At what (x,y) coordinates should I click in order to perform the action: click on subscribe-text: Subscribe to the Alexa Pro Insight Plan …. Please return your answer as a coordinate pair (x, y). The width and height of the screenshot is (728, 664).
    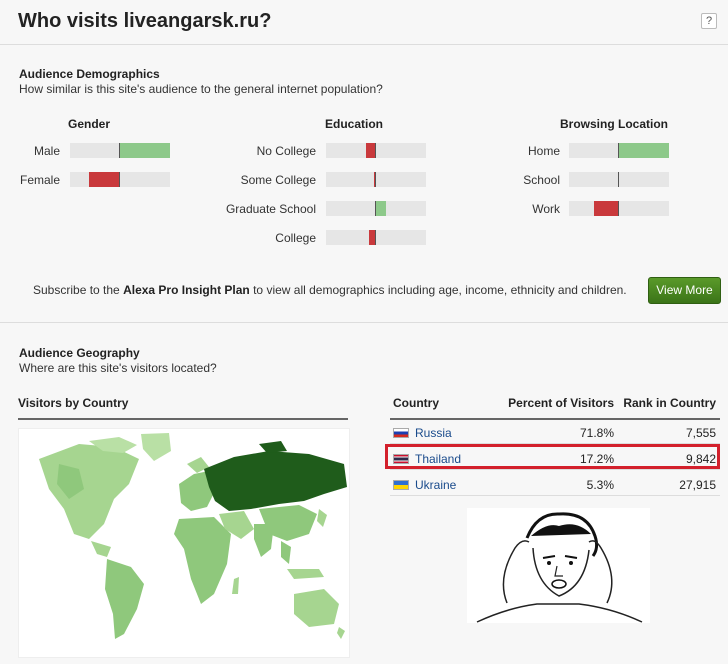
    Looking at the image, I should click on (330, 290).